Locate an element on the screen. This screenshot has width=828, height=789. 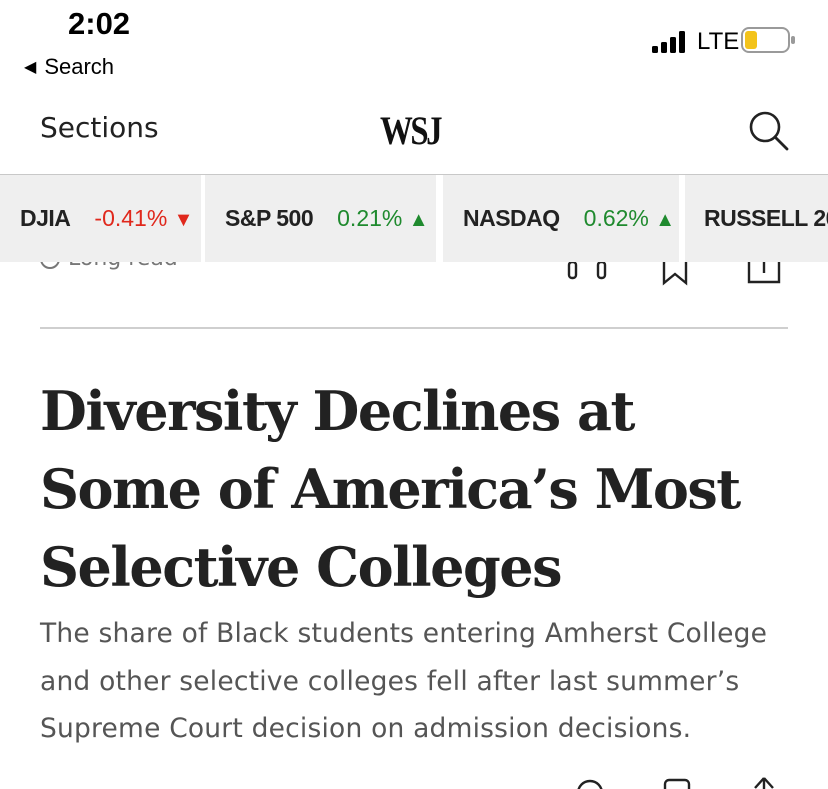
ticker-item-sp500: S&P 500 0.21% ▲ is located at coordinates (320, 218).